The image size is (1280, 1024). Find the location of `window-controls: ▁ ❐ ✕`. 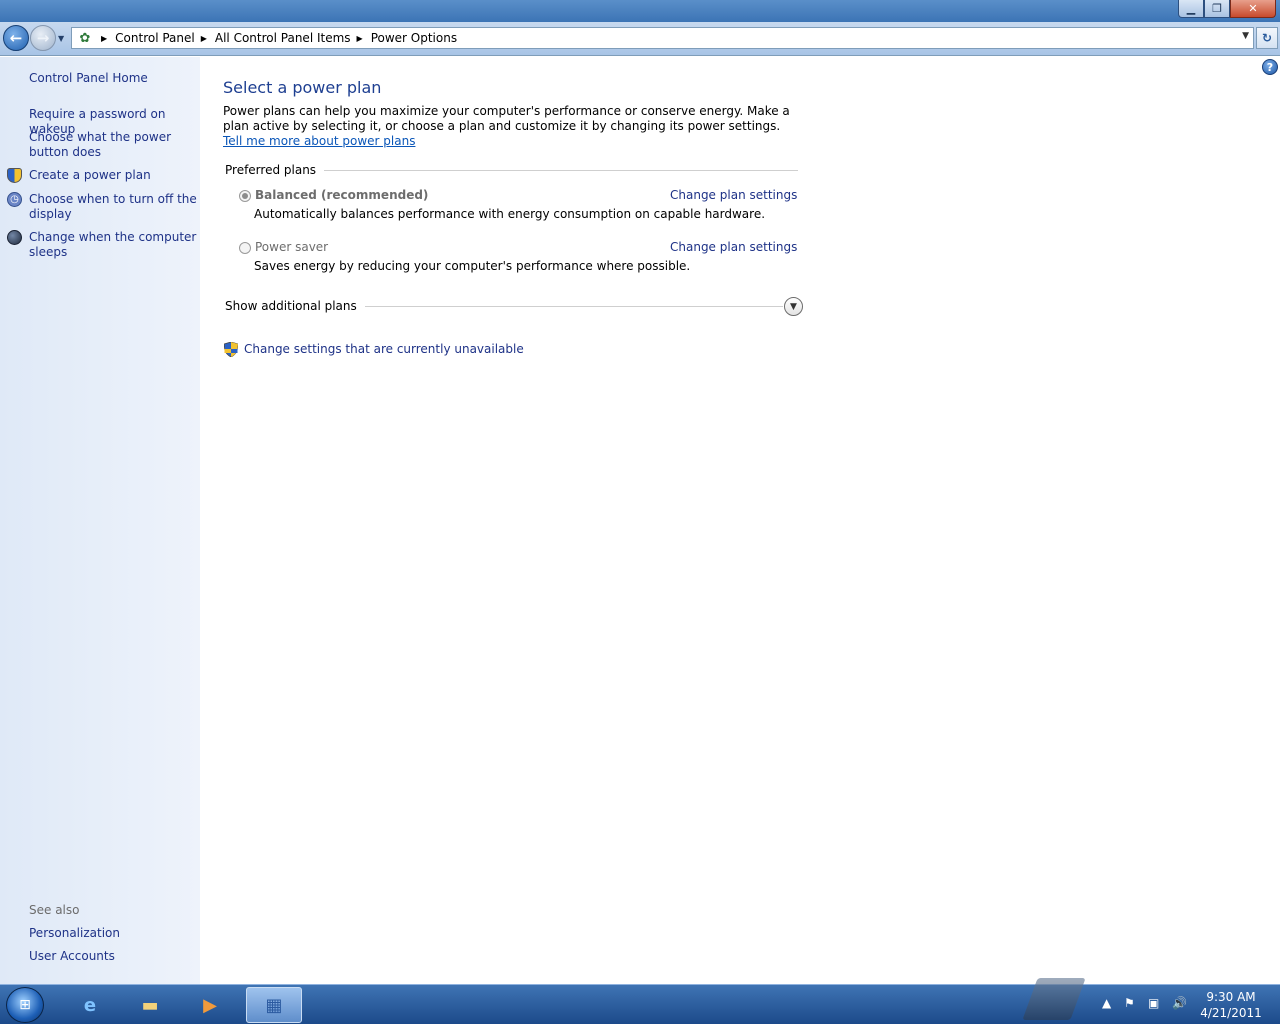

window-controls: ▁ ❐ ✕ is located at coordinates (1227, 9).